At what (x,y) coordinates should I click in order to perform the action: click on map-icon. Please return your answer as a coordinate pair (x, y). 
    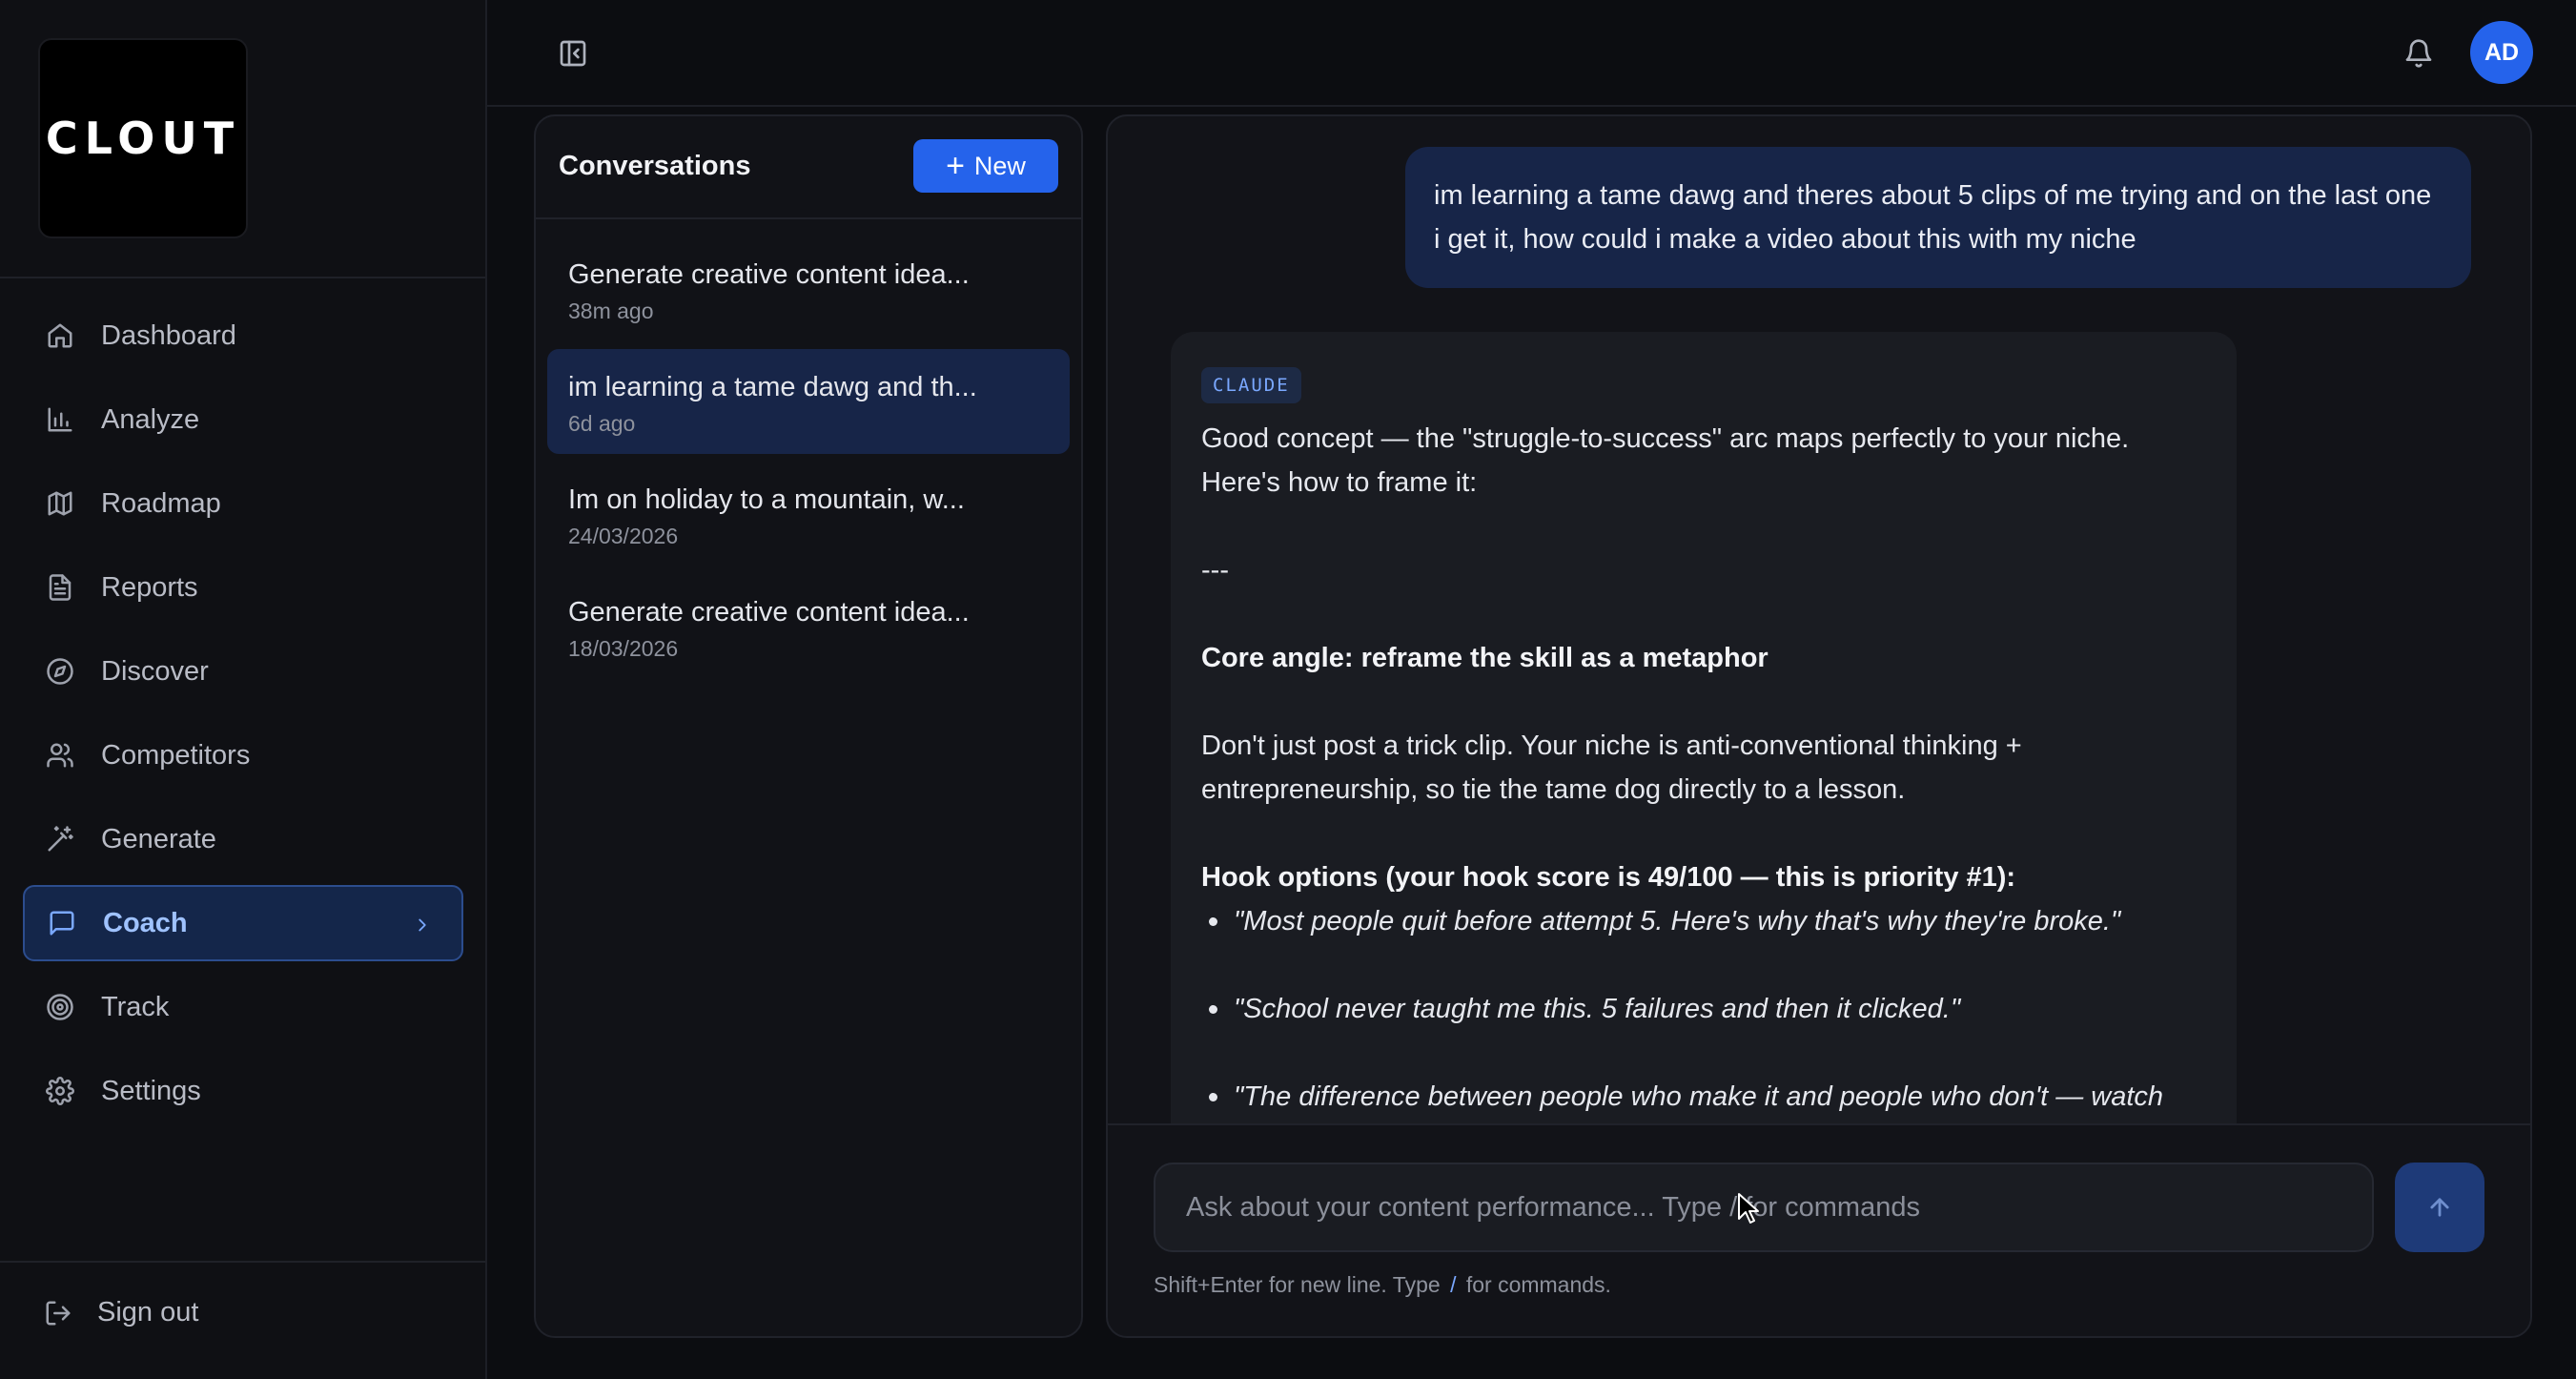
    Looking at the image, I should click on (60, 504).